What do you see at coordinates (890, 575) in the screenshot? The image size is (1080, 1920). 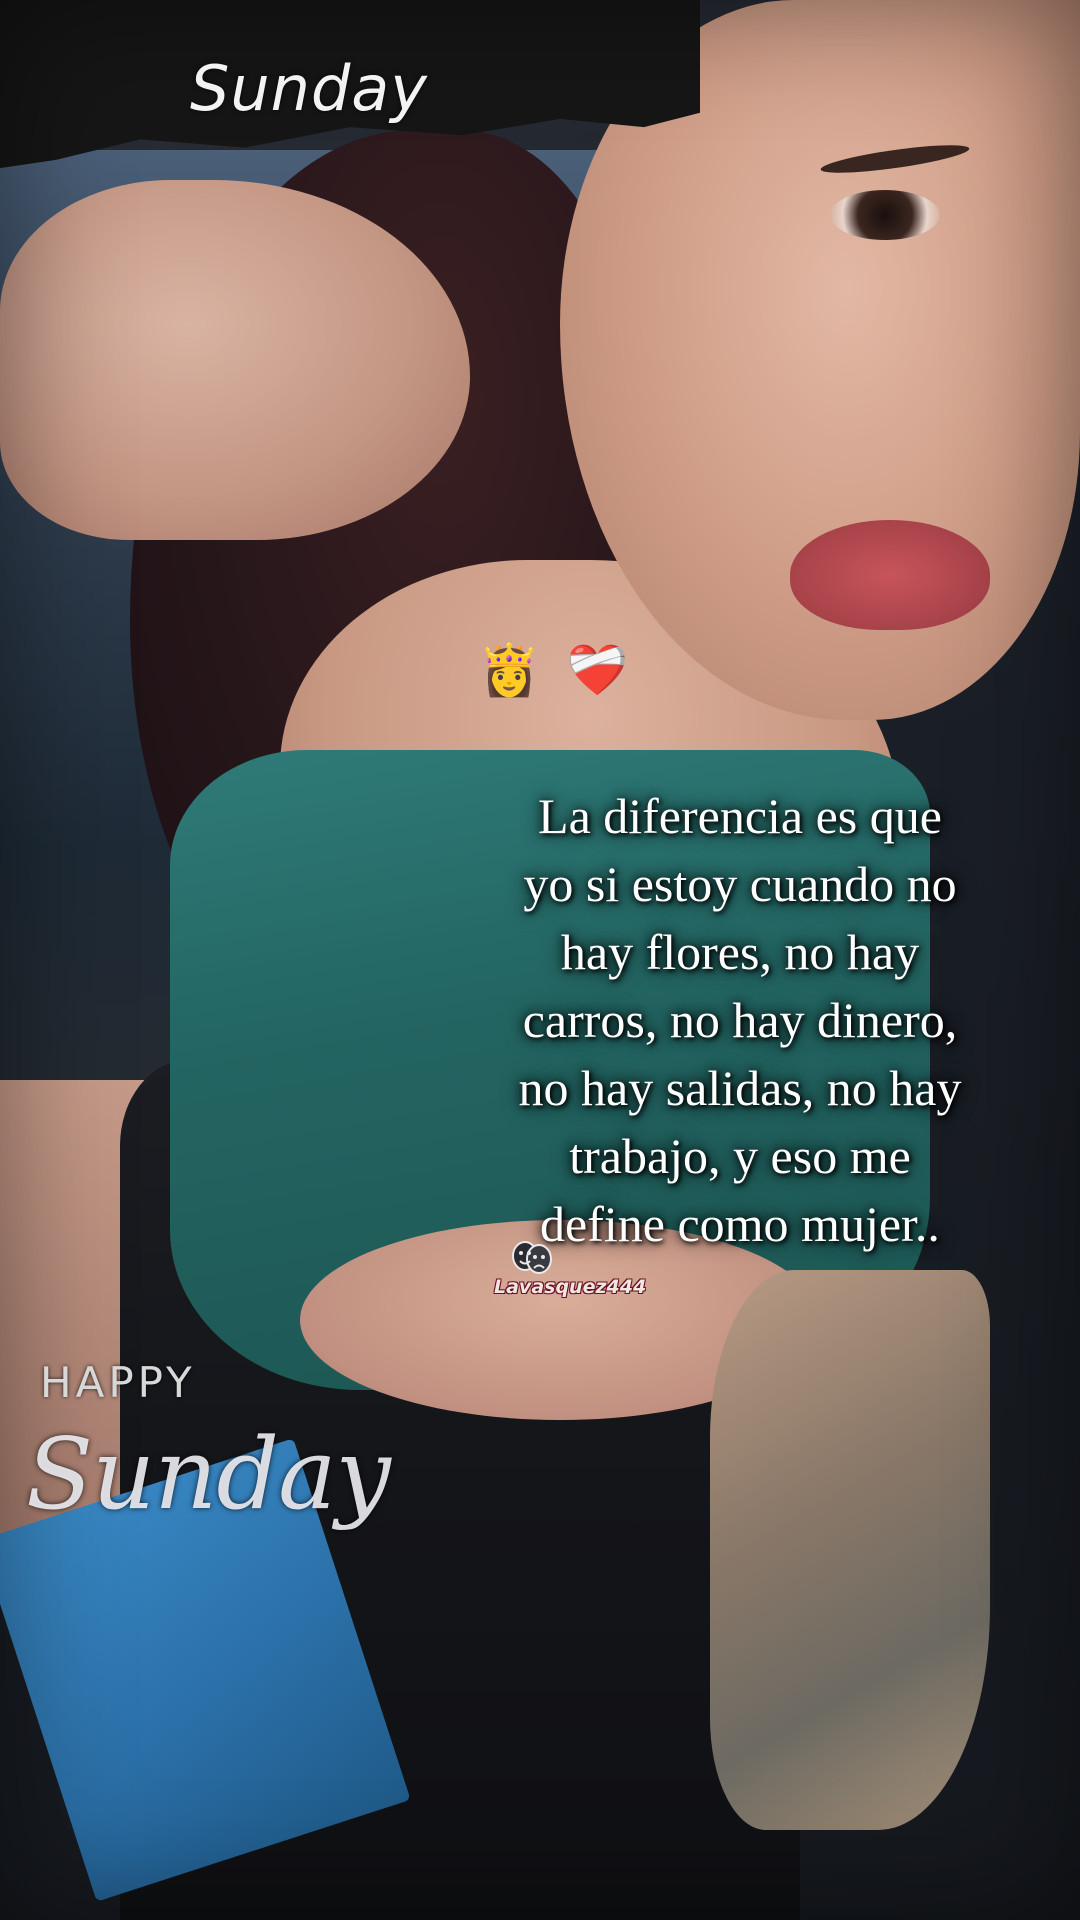 I see `lips` at bounding box center [890, 575].